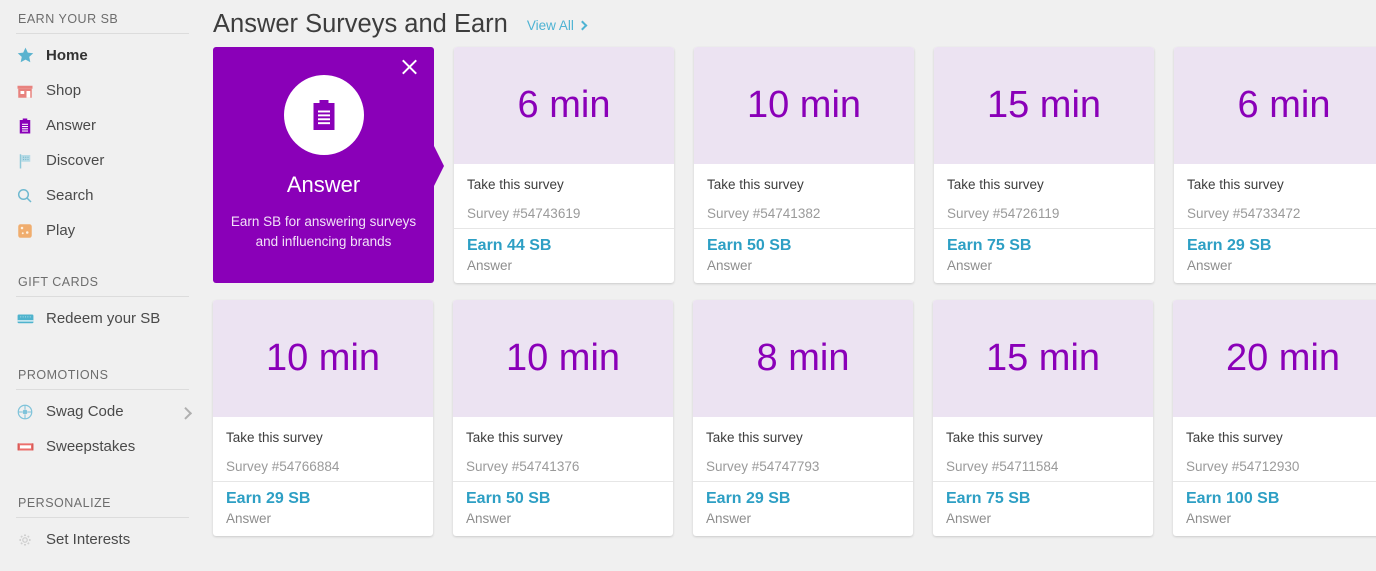 The width and height of the screenshot is (1376, 571). I want to click on survey-card-footer: Earn 44 SB Answer, so click(564, 255).